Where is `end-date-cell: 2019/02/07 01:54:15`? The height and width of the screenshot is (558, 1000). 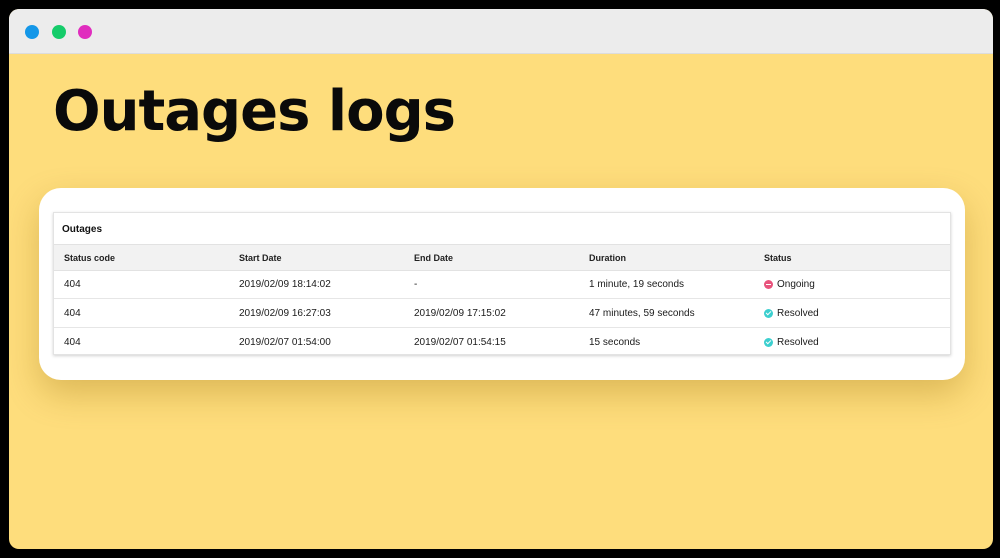 end-date-cell: 2019/02/07 01:54:15 is located at coordinates (460, 342).